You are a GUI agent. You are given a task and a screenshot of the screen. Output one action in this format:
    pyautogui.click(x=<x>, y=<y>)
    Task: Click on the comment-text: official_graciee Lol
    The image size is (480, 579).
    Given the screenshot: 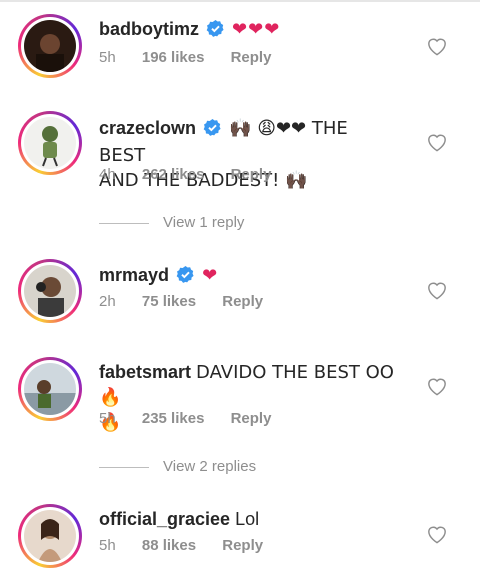 What is the action you would take?
    pyautogui.click(x=249, y=519)
    